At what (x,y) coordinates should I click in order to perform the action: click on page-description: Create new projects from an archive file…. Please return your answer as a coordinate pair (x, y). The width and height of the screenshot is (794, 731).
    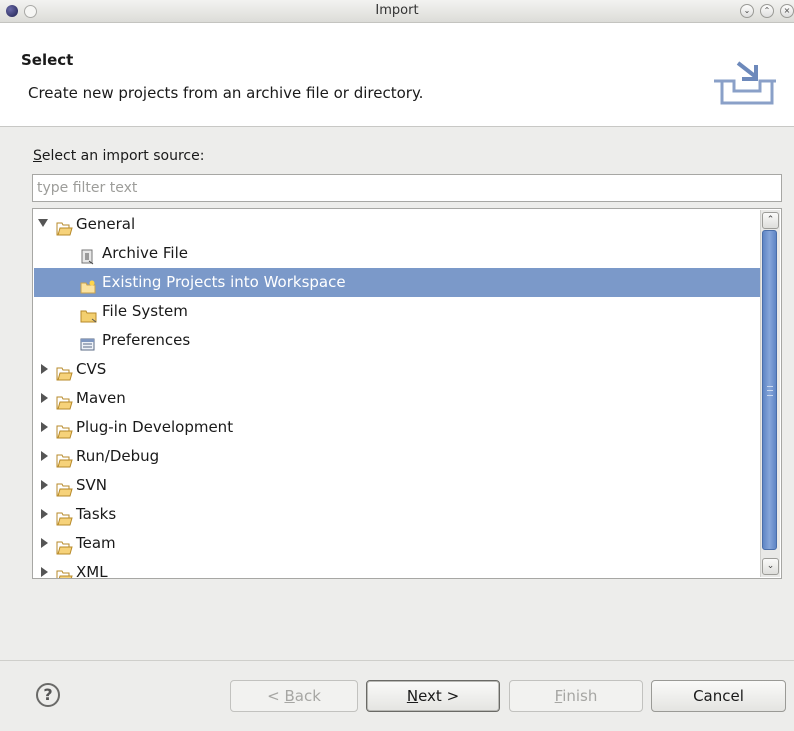
    Looking at the image, I should click on (226, 93).